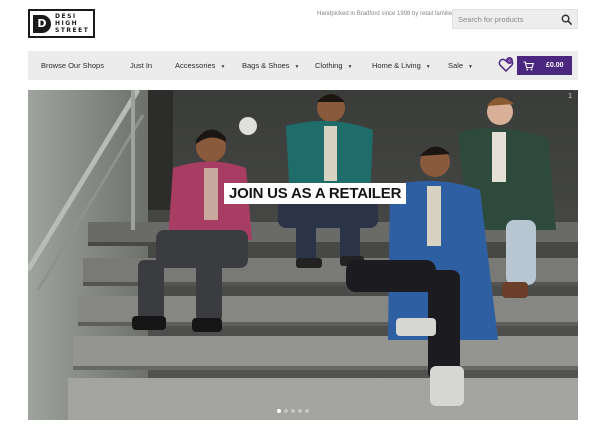 The width and height of the screenshot is (600, 436). I want to click on nav-label: Browse Our Shops, so click(72, 65).